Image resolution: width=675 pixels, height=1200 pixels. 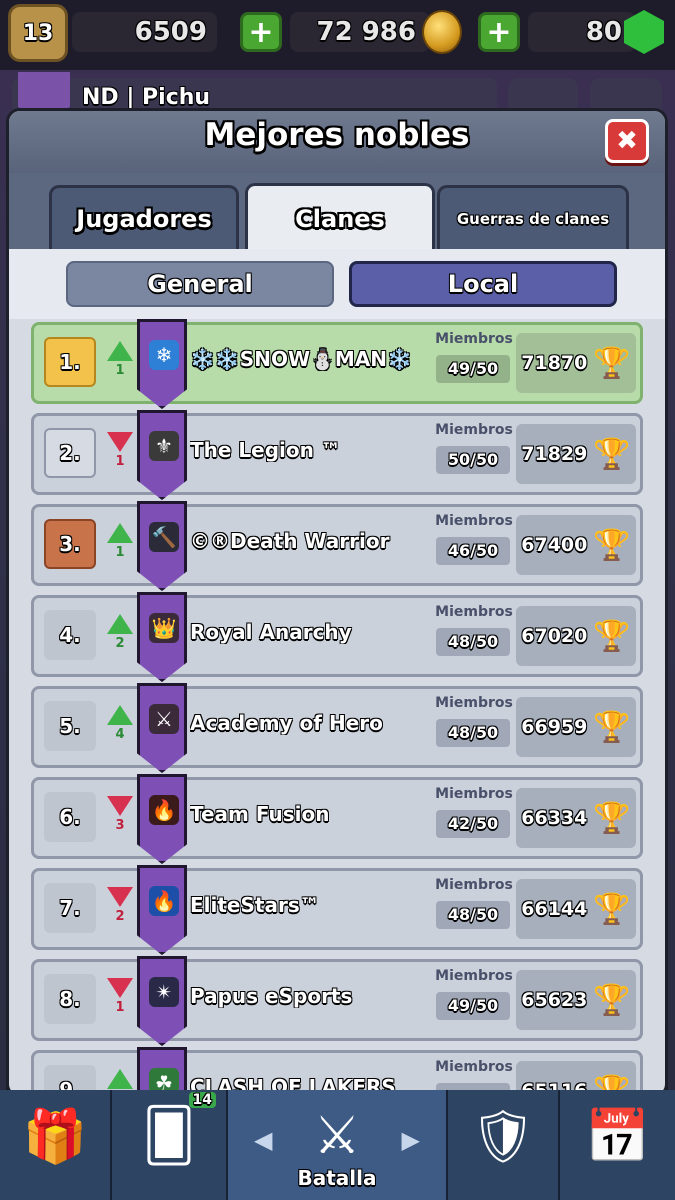 I want to click on clan-name: ©®Death Warrior, so click(x=290, y=541).